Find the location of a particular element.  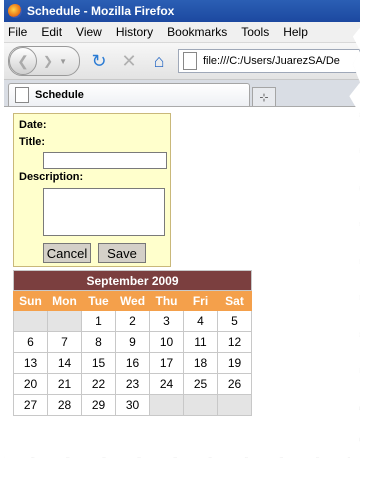

menu-file: File is located at coordinates (17, 32).